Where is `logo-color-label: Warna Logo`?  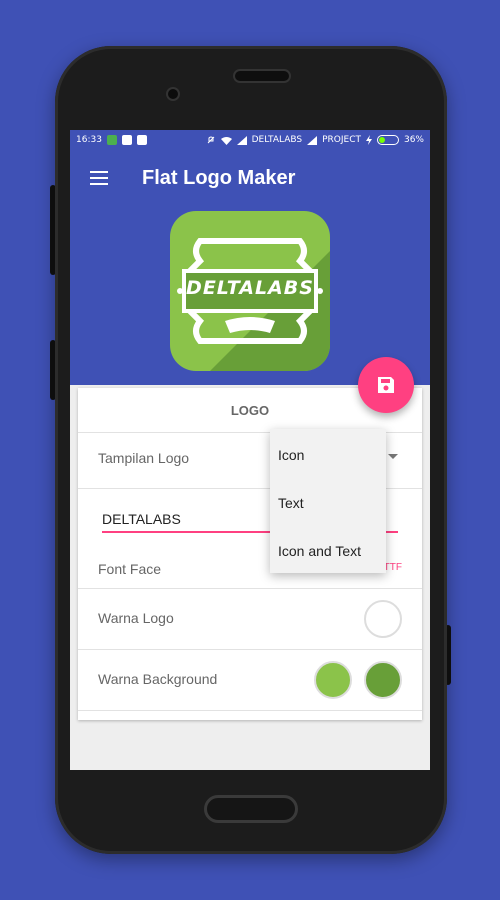 logo-color-label: Warna Logo is located at coordinates (136, 618).